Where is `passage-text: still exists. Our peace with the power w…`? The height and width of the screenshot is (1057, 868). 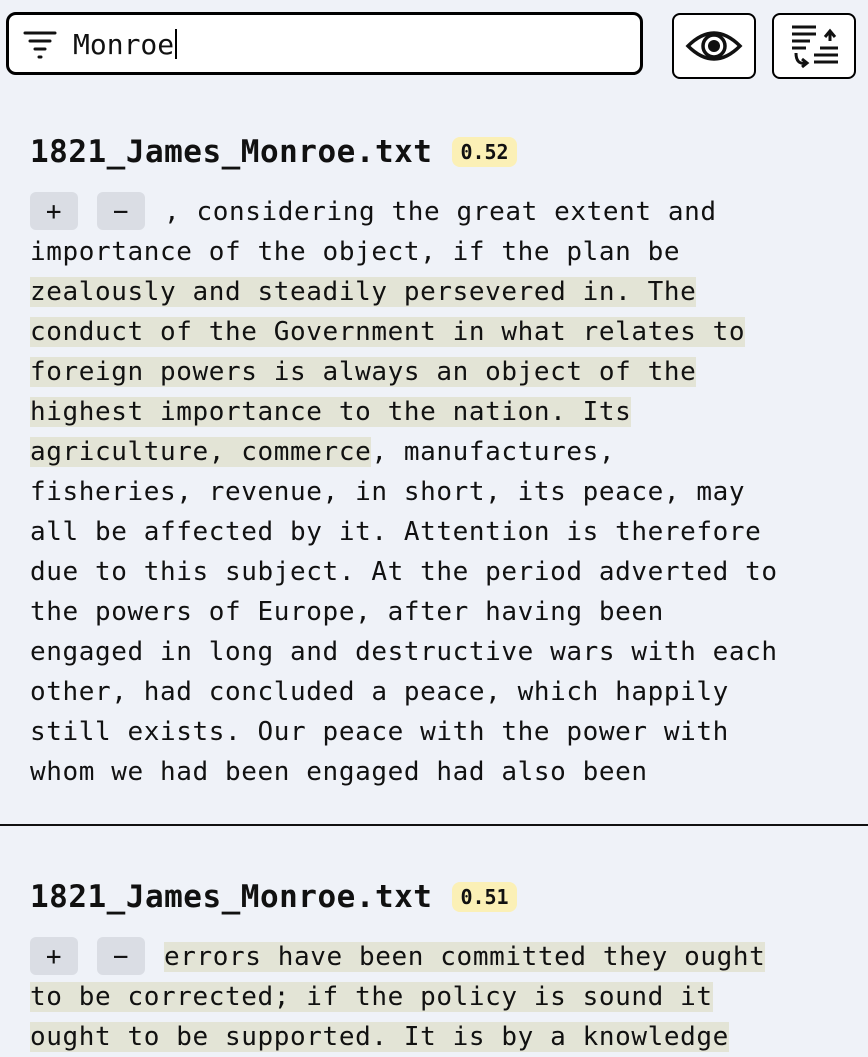 passage-text: still exists. Our peace with the power w… is located at coordinates (379, 732).